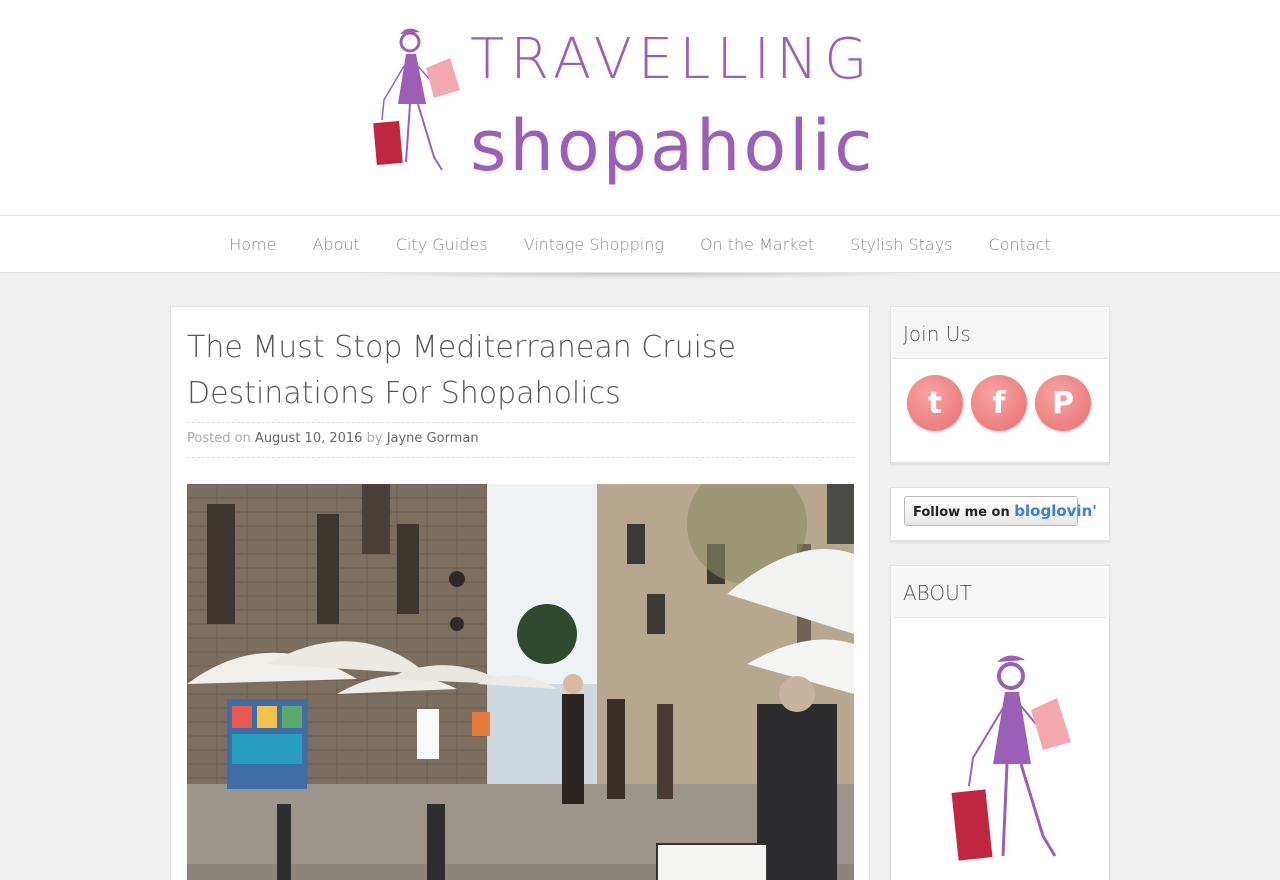 This screenshot has width=1280, height=880. I want to click on bloglovin-widget: Follow me on bloglovin', so click(1000, 514).